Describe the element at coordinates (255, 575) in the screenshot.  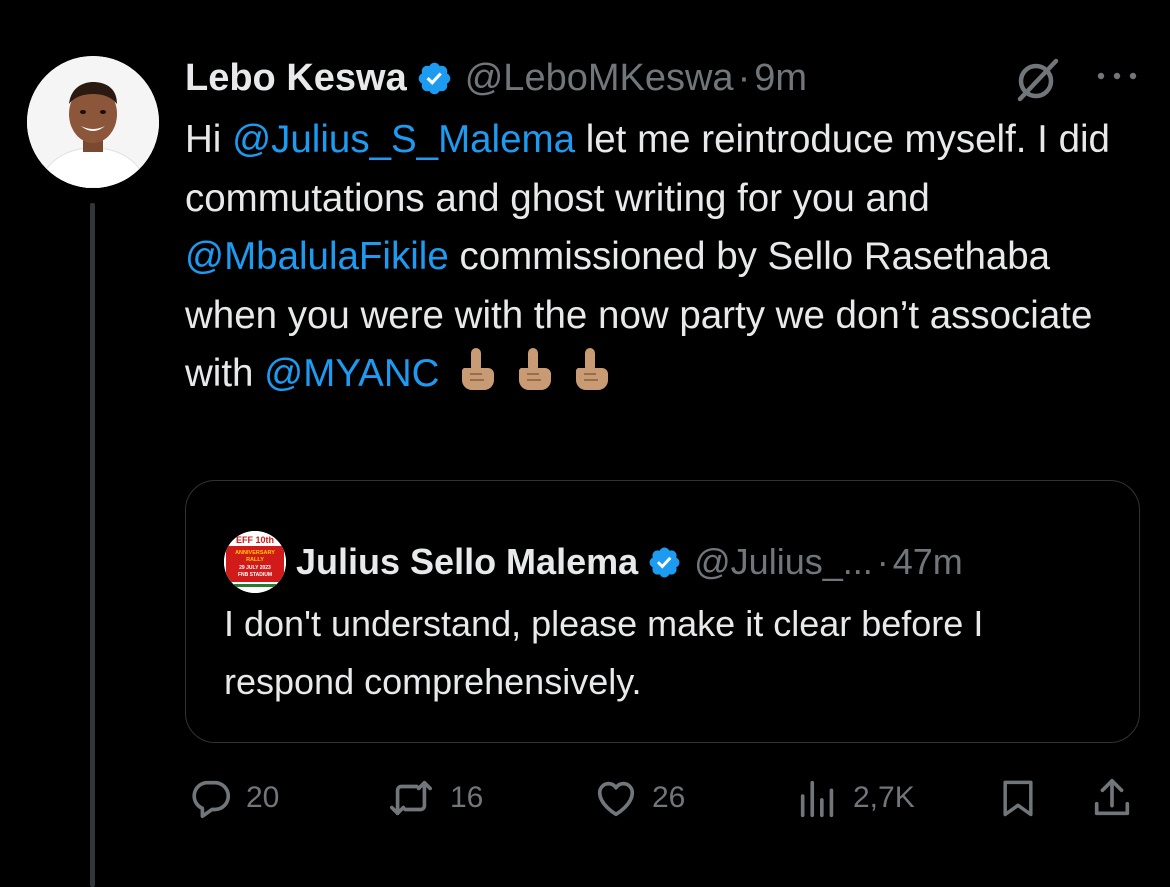
I see `quoted-avatar-text: FNB STADIUM` at that location.